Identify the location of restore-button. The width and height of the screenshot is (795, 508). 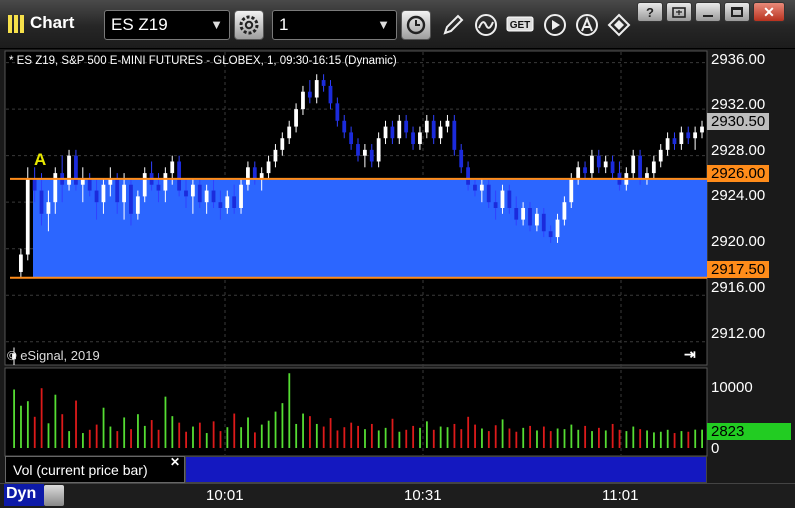
(679, 12).